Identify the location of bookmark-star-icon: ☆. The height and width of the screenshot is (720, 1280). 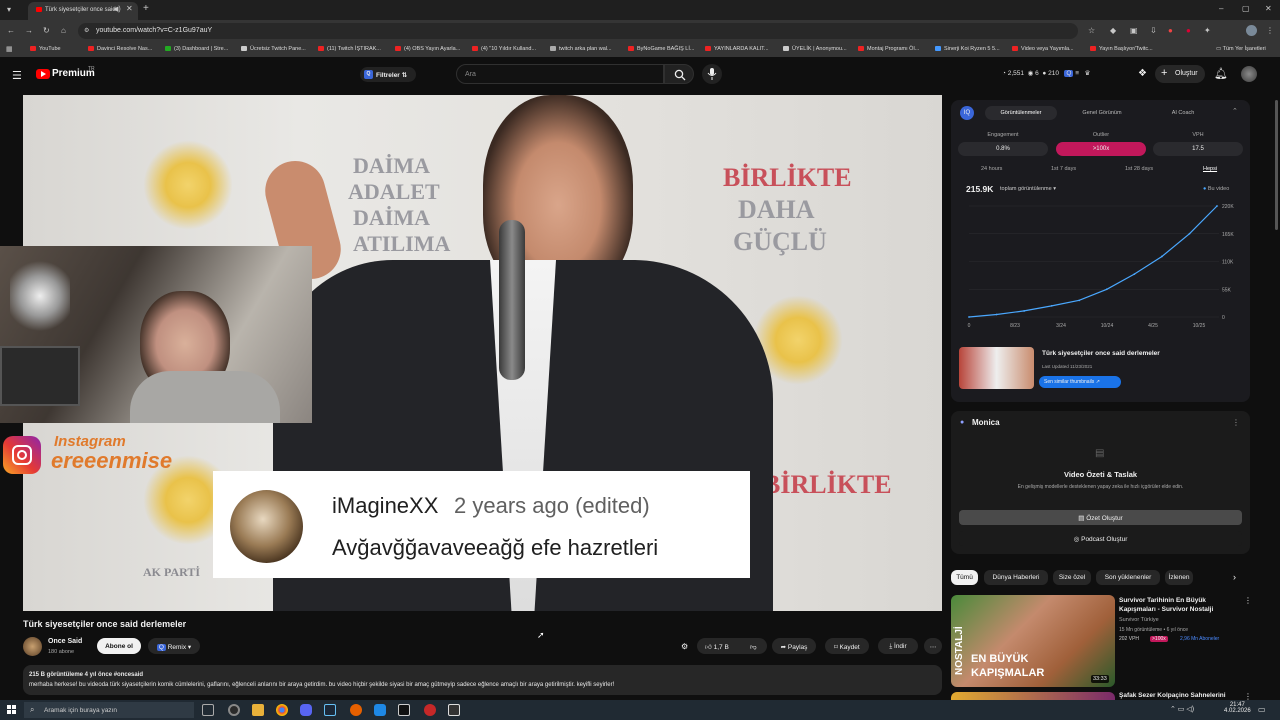
(1091, 31).